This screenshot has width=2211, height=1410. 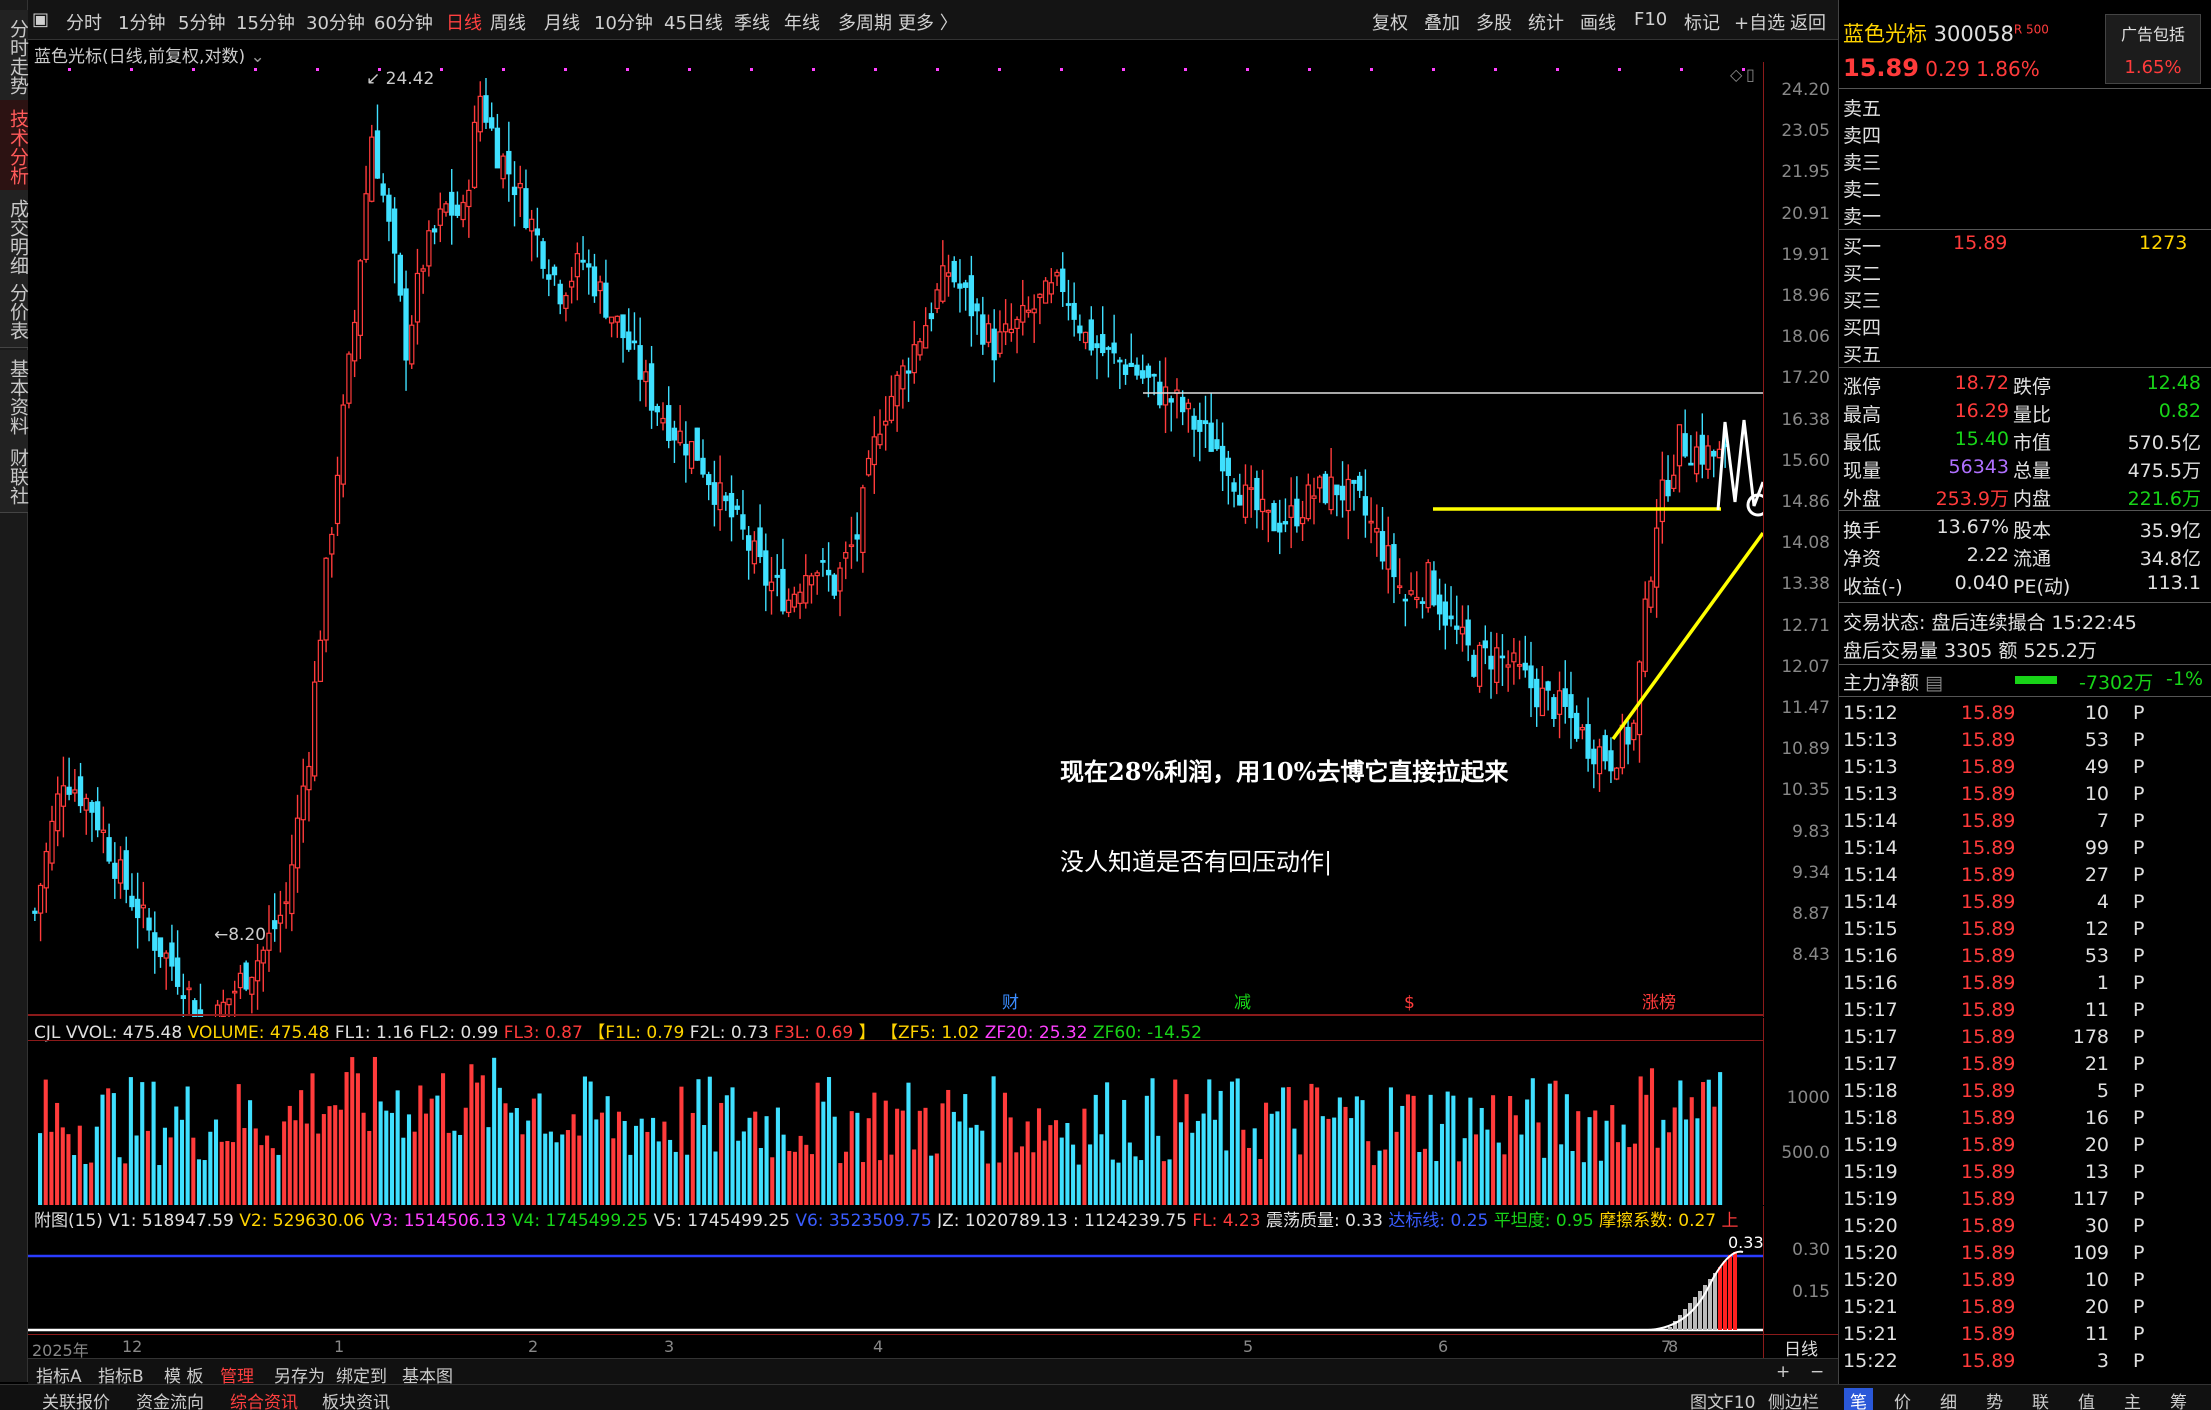 What do you see at coordinates (1793, 1399) in the screenshot?
I see `panel-tab-1: 侧边栏` at bounding box center [1793, 1399].